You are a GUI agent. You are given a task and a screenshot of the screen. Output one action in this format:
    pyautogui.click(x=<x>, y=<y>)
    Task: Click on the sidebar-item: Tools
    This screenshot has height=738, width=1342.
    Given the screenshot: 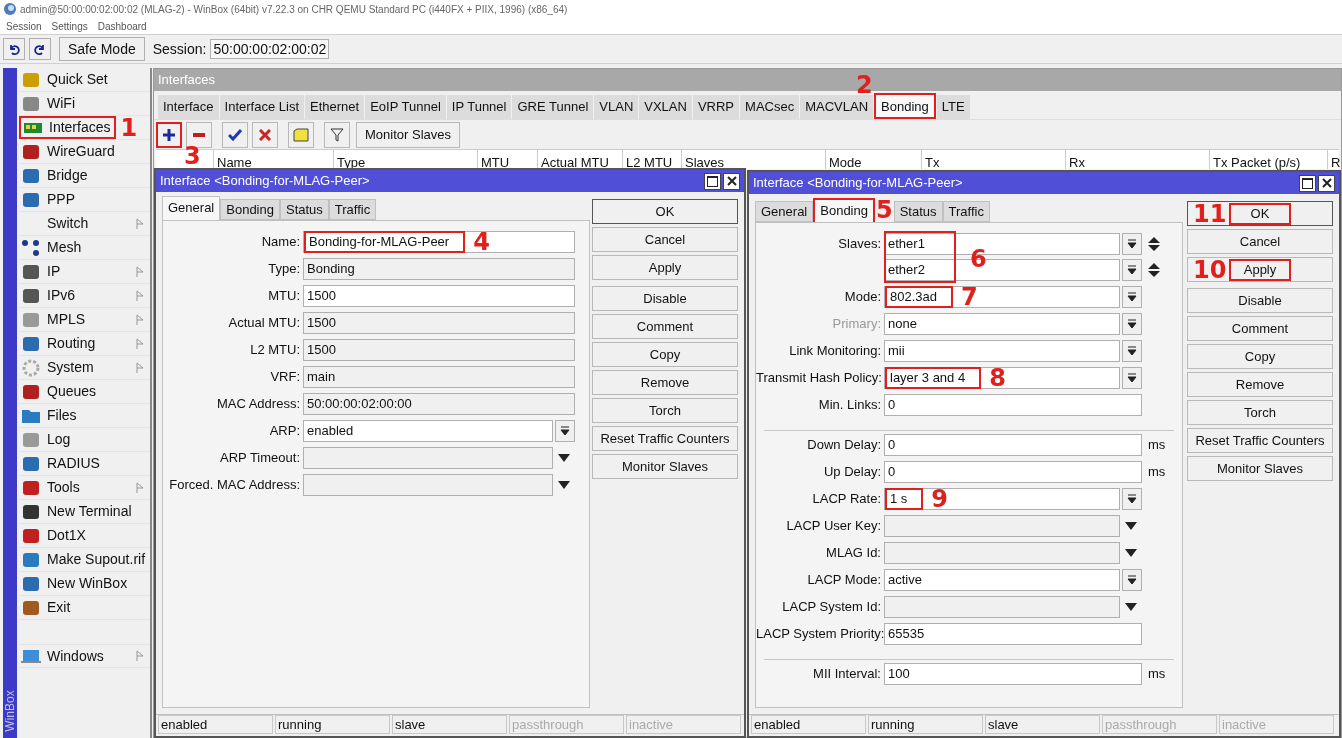 What is the action you would take?
    pyautogui.click(x=51, y=487)
    